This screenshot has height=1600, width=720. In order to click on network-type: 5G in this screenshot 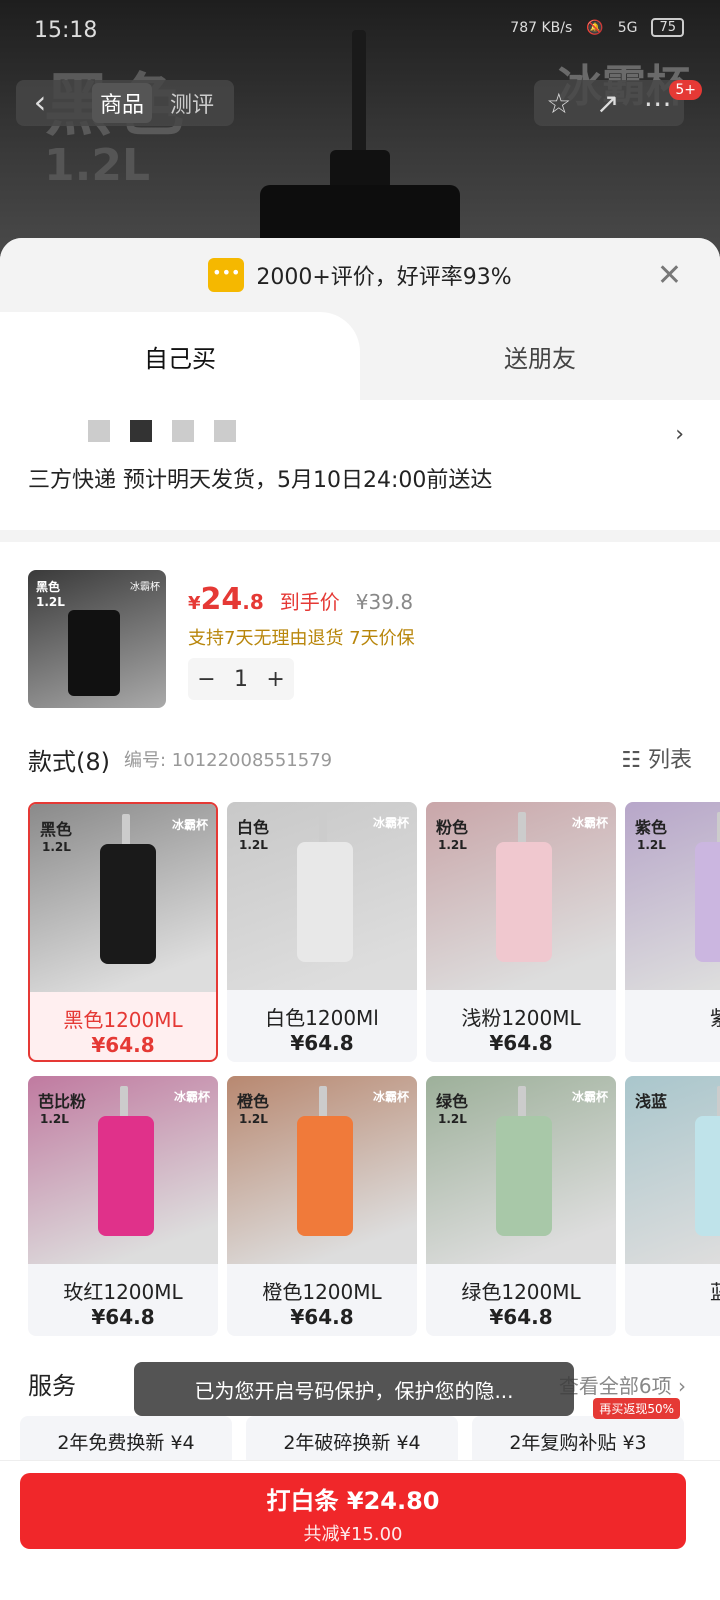, I will do `click(627, 27)`.